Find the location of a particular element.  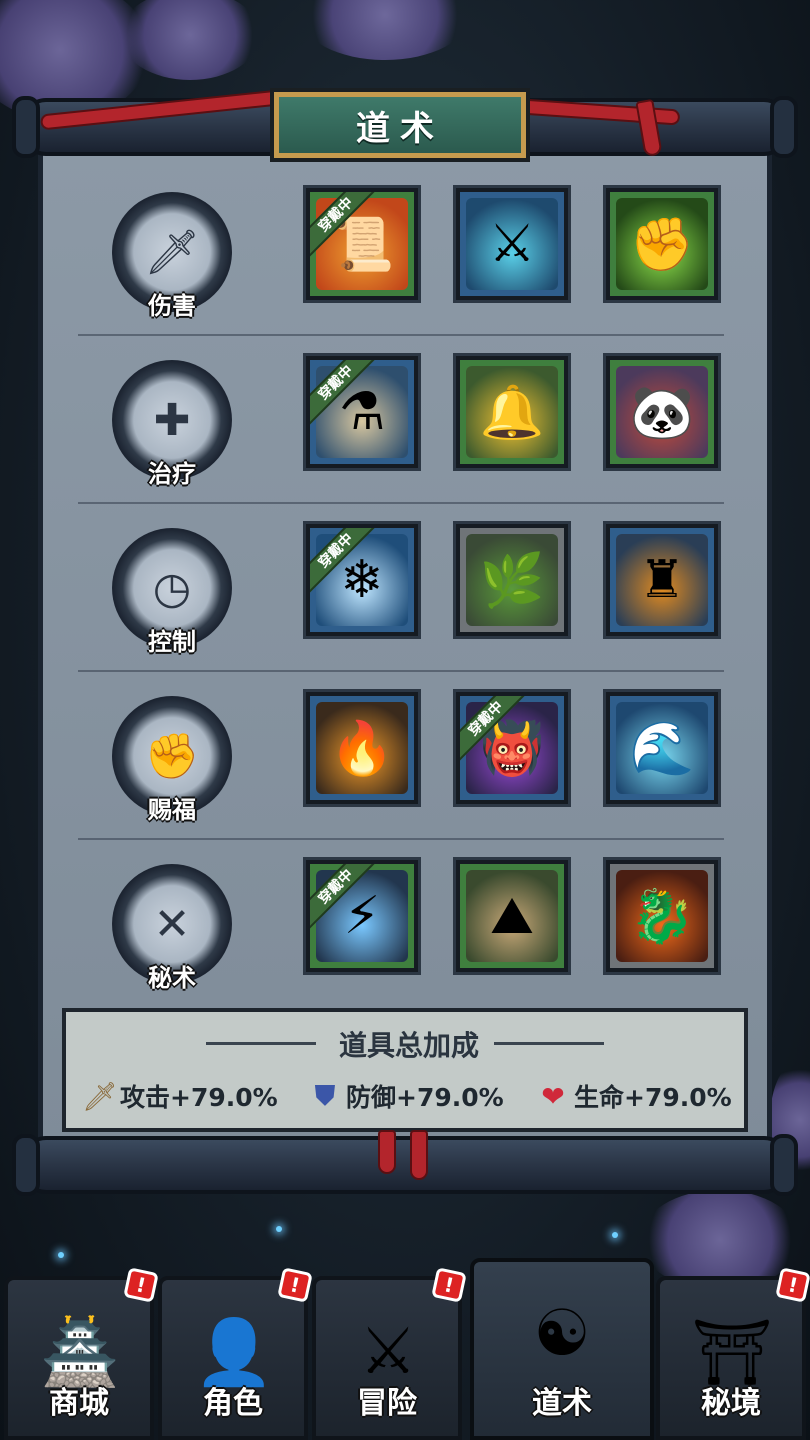

skill-slot: 🌿 is located at coordinates (512, 580).